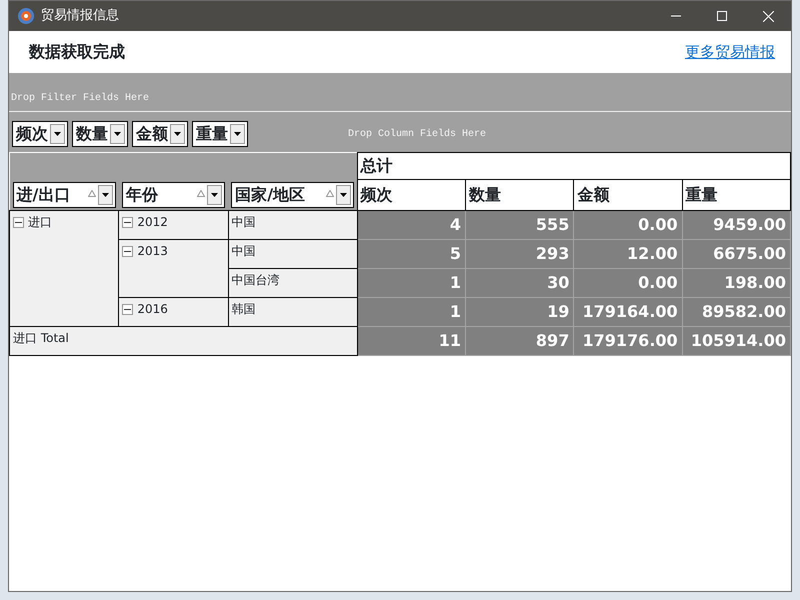 The width and height of the screenshot is (800, 600). Describe the element at coordinates (64, 268) in the screenshot. I see `row-header-cell: 进口` at that location.